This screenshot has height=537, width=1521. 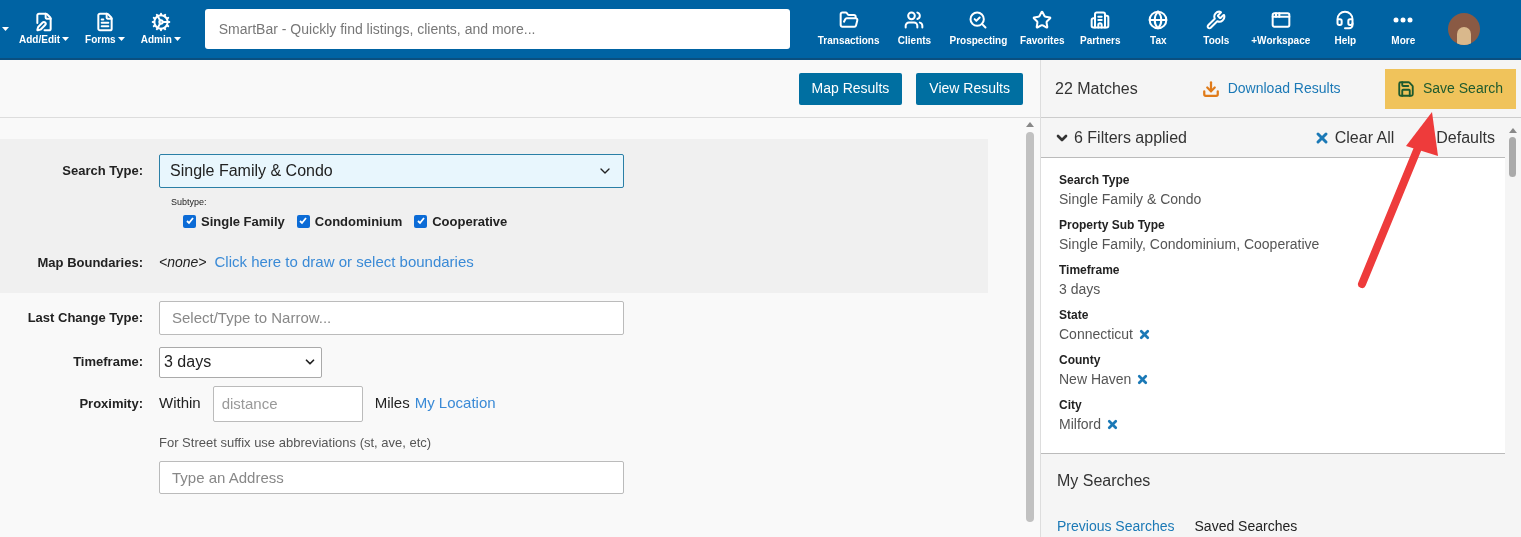 I want to click on avatar, so click(x=1464, y=29).